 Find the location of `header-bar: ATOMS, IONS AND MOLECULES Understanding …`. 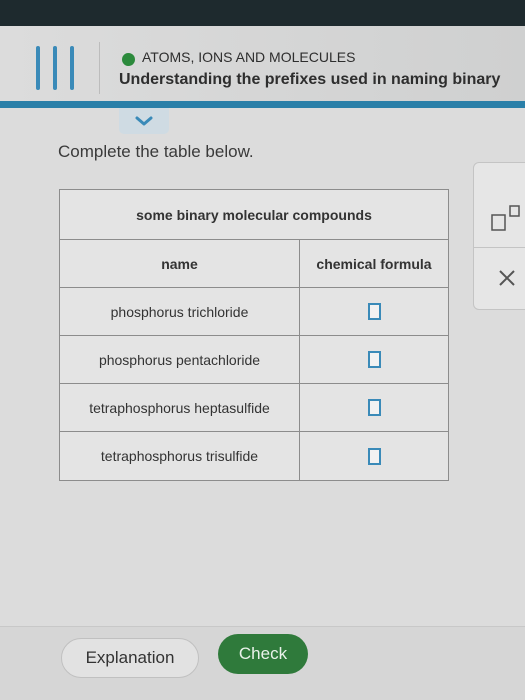

header-bar: ATOMS, IONS AND MOLECULES Understanding … is located at coordinates (262, 67).